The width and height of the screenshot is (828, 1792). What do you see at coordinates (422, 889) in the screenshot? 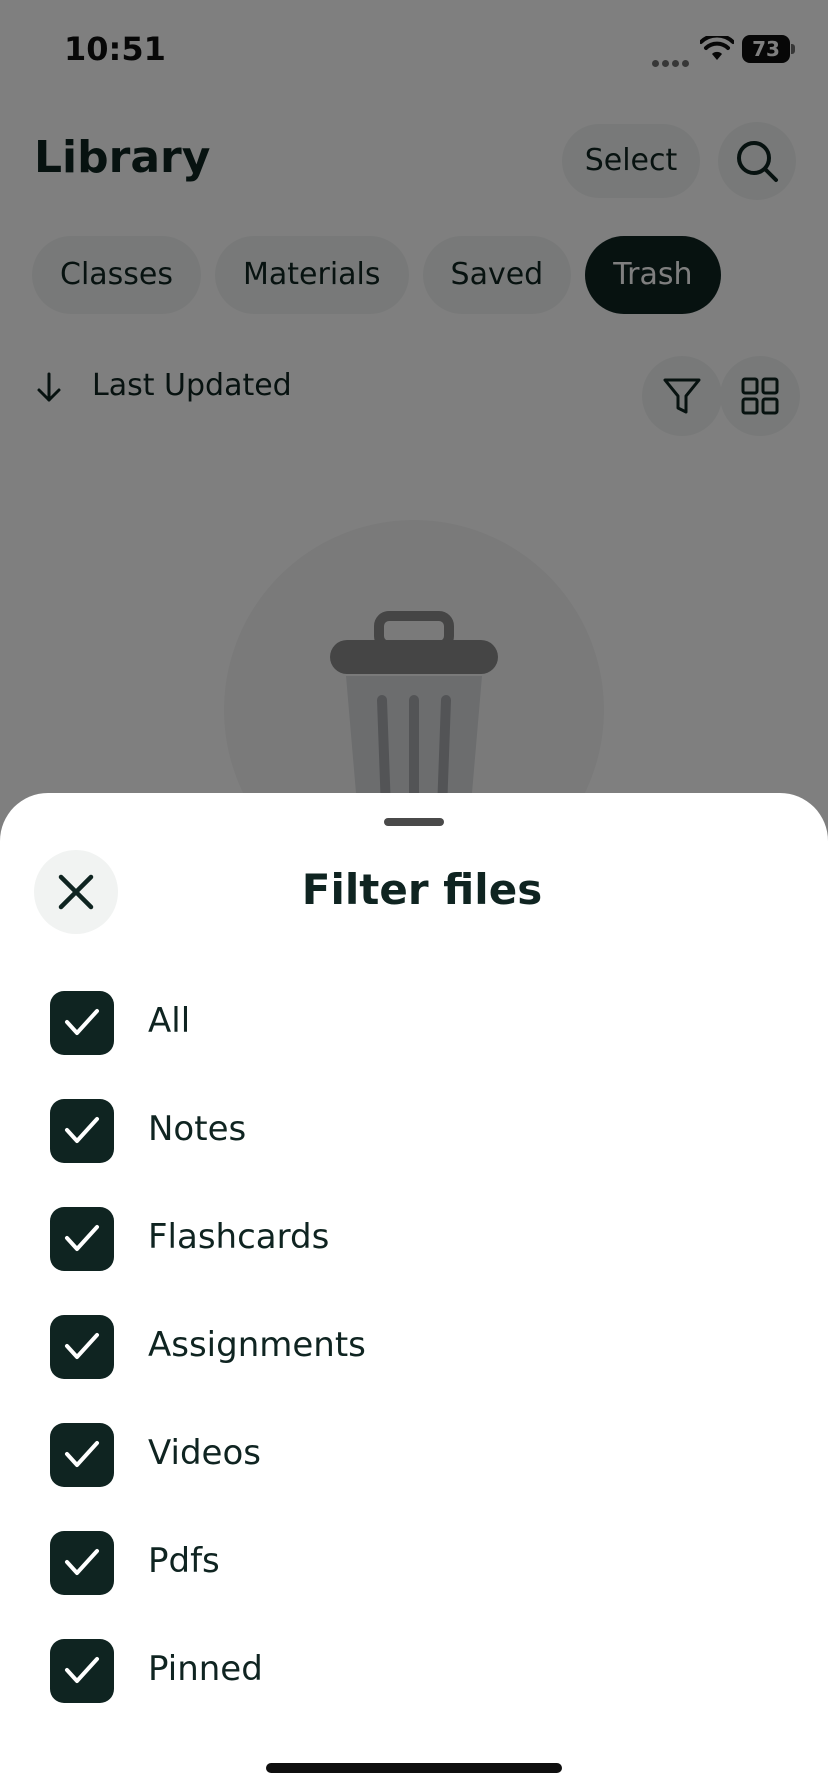
I see `sheet-title: Filter files` at bounding box center [422, 889].